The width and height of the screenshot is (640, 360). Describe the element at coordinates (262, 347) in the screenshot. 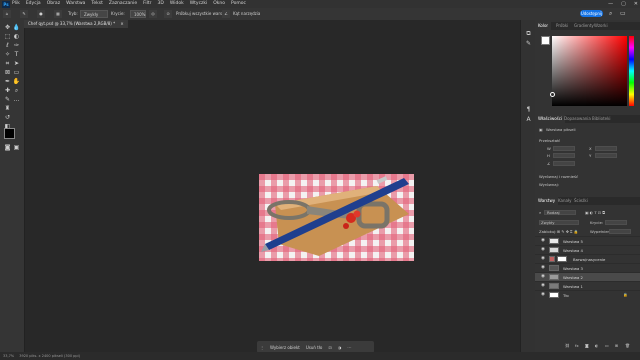

I see `drag-handle-icon: ⋮` at that location.